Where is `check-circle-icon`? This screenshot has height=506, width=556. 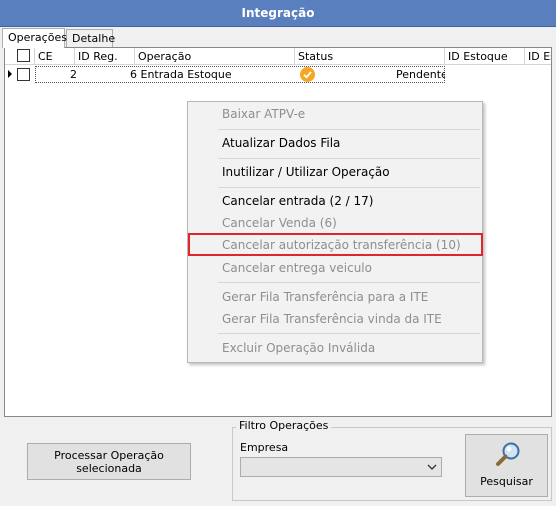 check-circle-icon is located at coordinates (307, 74).